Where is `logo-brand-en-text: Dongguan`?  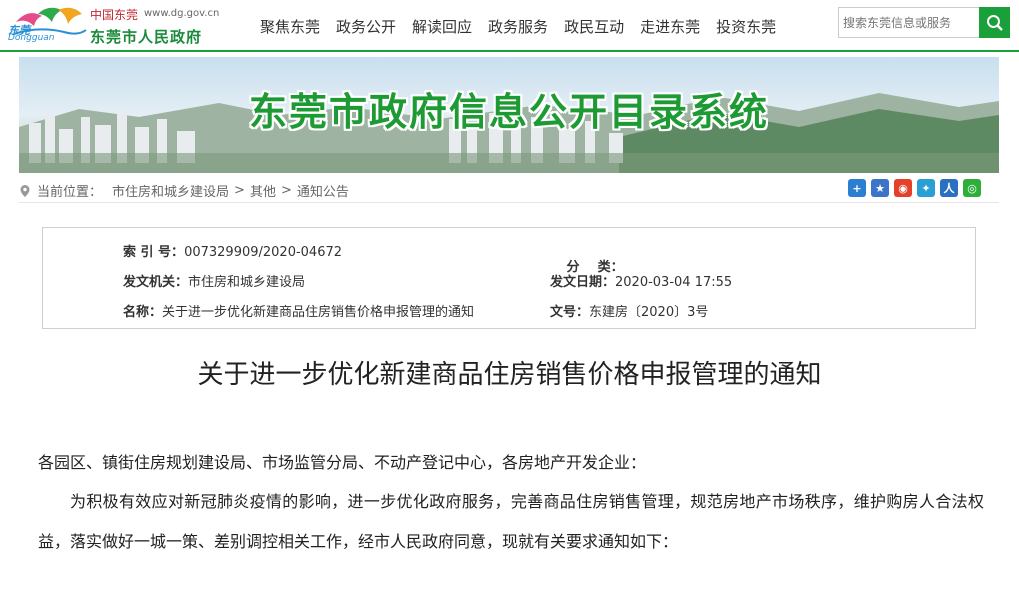
logo-brand-en-text: Dongguan is located at coordinates (31, 38).